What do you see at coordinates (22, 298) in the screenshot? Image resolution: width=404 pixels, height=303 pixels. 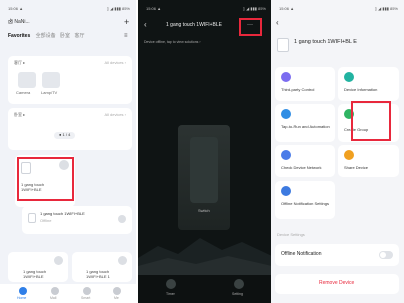 I see `nav-home-label: Home` at bounding box center [22, 298].